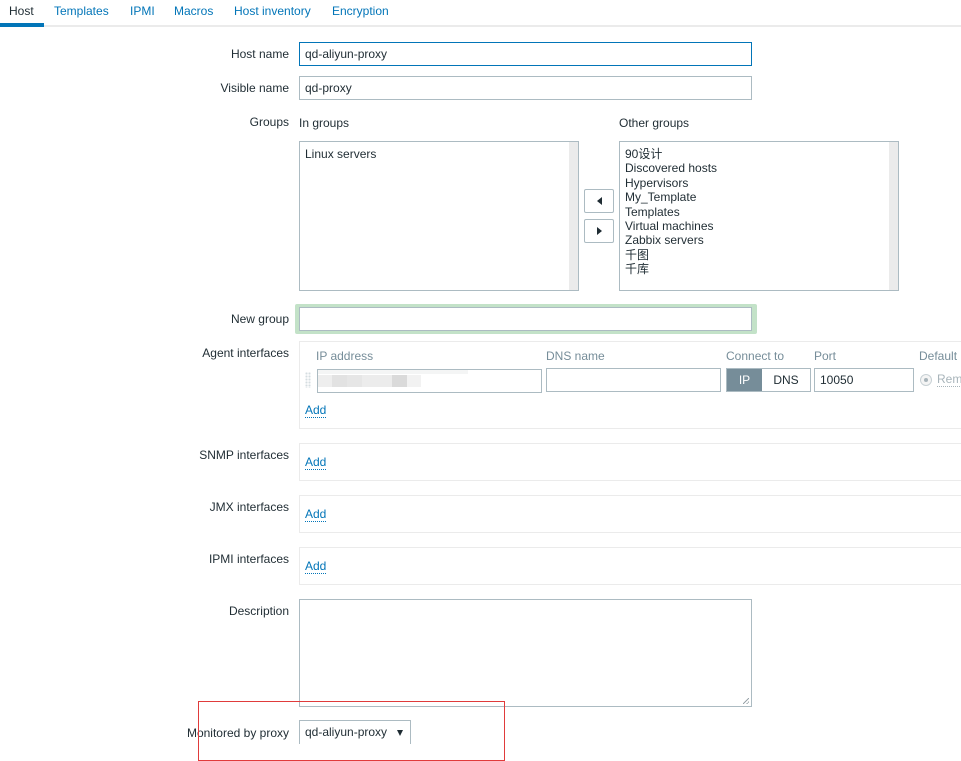  What do you see at coordinates (244, 455) in the screenshot?
I see `snmp-interfaces-label: SNMP interfaces` at bounding box center [244, 455].